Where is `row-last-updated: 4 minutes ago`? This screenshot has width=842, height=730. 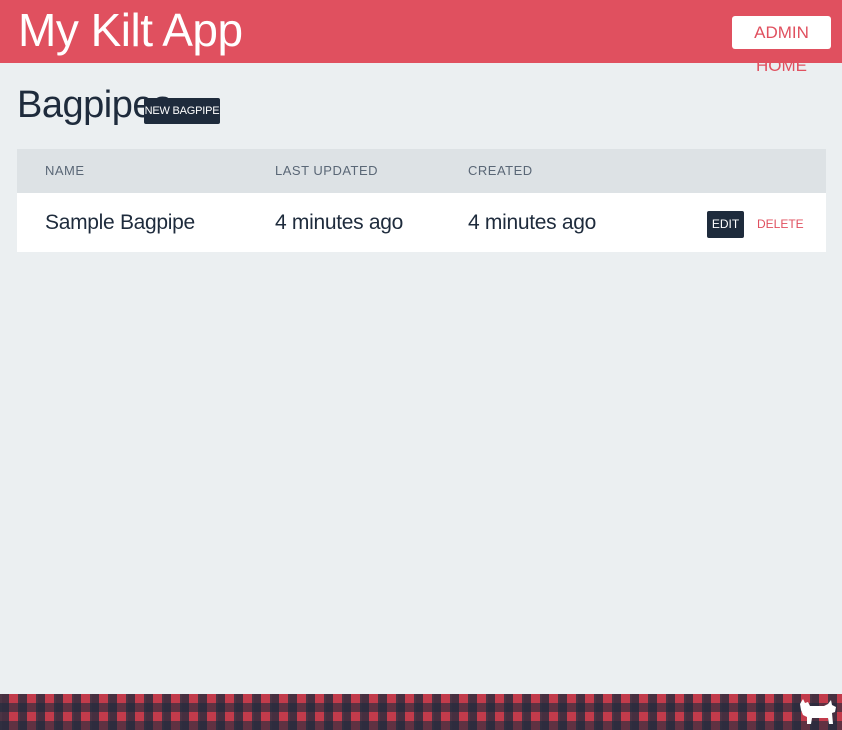
row-last-updated: 4 minutes ago is located at coordinates (339, 222).